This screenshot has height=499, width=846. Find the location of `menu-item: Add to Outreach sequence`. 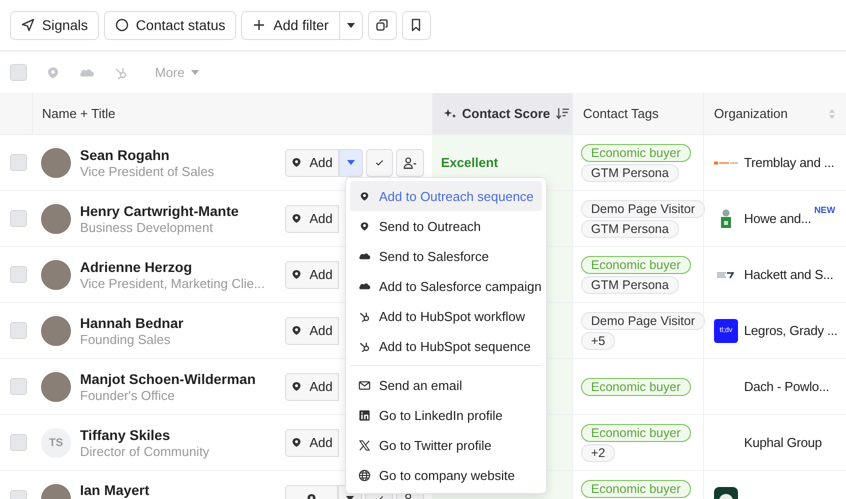

menu-item: Add to Outreach sequence is located at coordinates (446, 196).